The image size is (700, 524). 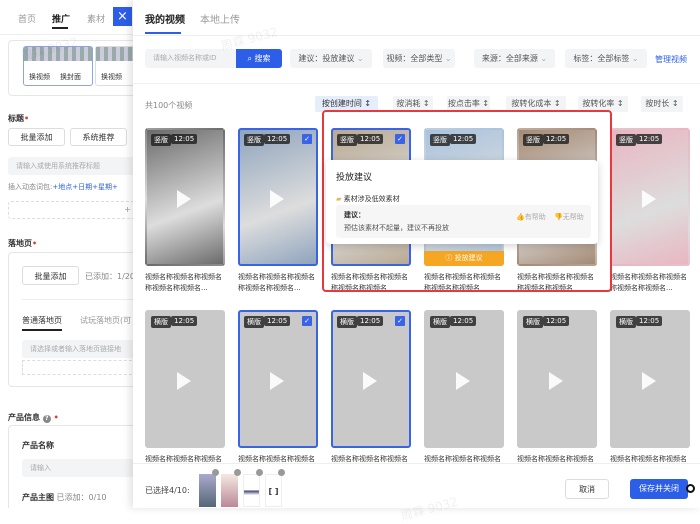 I want to click on thumbs-down-icon: 👎, so click(x=558, y=217).